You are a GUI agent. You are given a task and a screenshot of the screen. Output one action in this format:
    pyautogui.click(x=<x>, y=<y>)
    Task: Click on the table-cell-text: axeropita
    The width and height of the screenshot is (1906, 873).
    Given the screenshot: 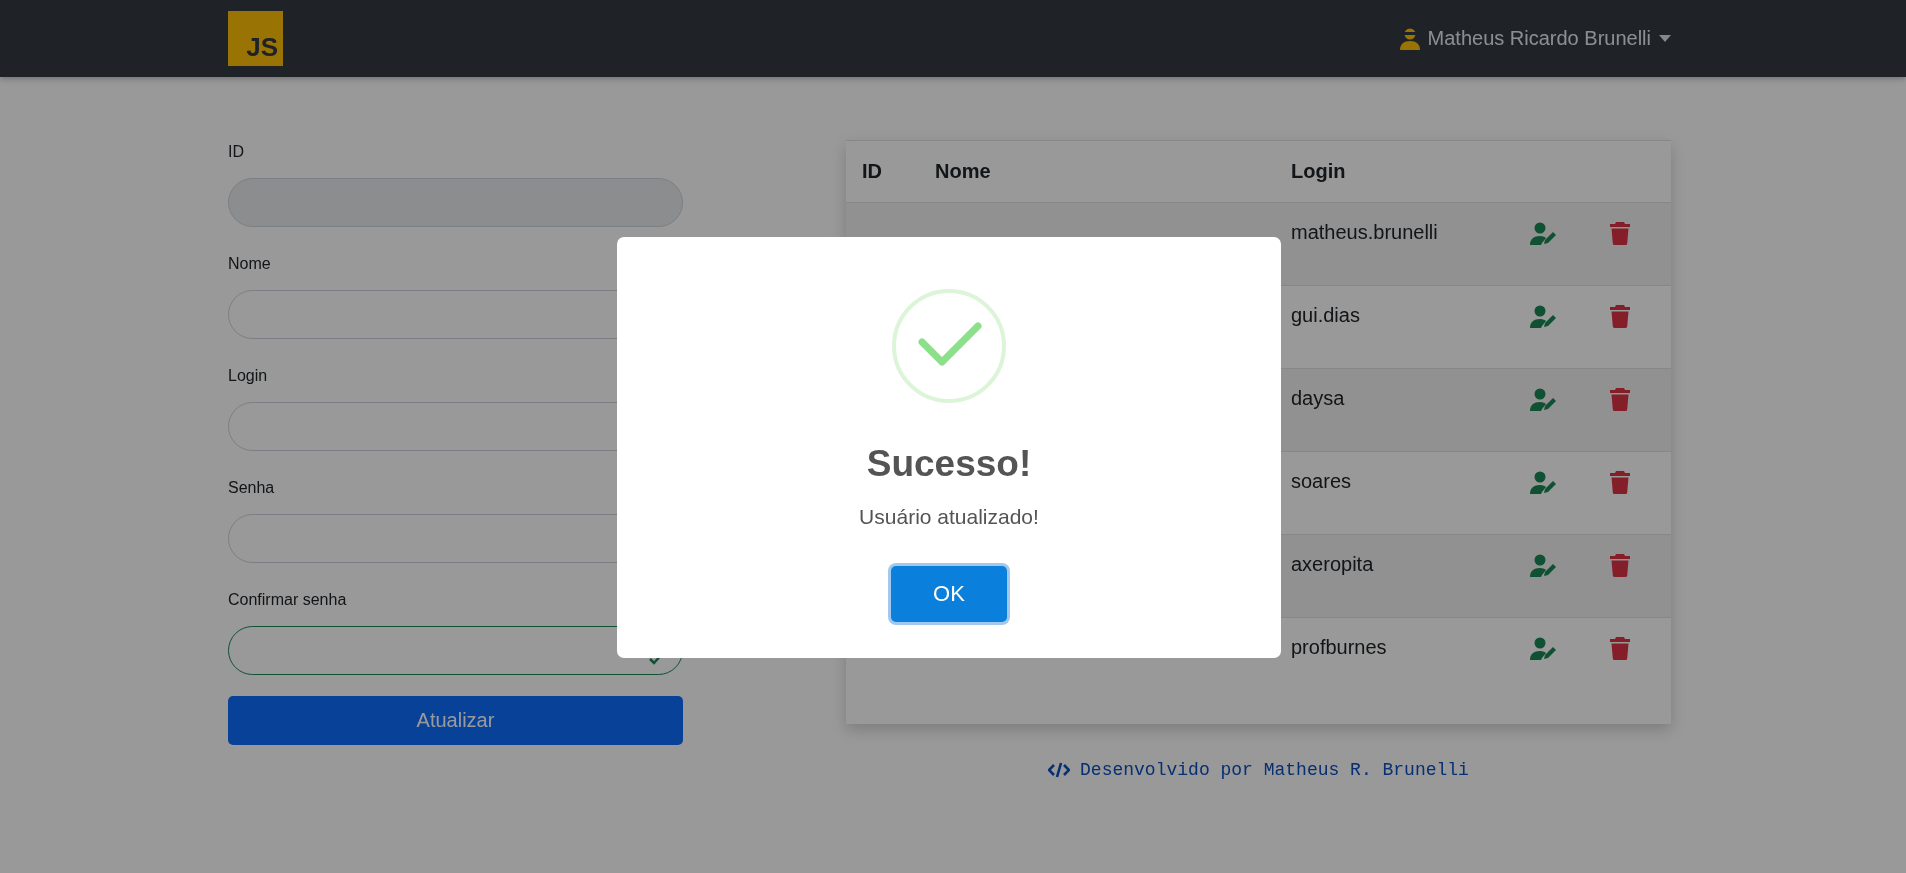 What is the action you would take?
    pyautogui.click(x=1333, y=564)
    